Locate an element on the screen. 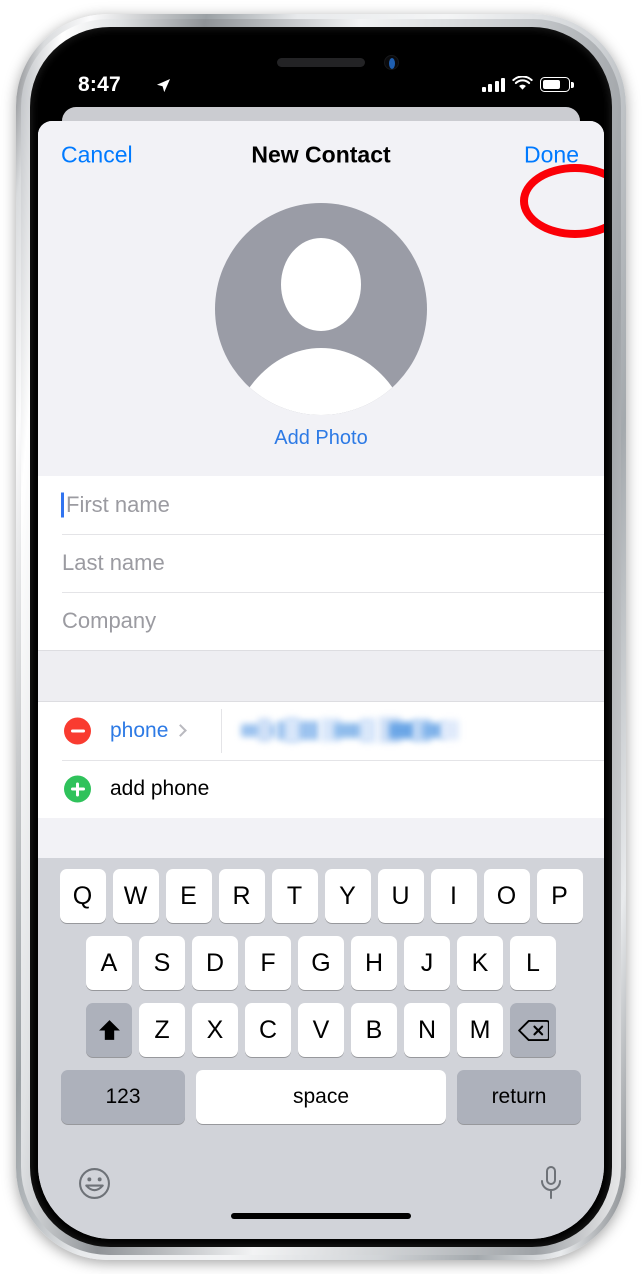  person-placeholder-icon is located at coordinates (321, 309).